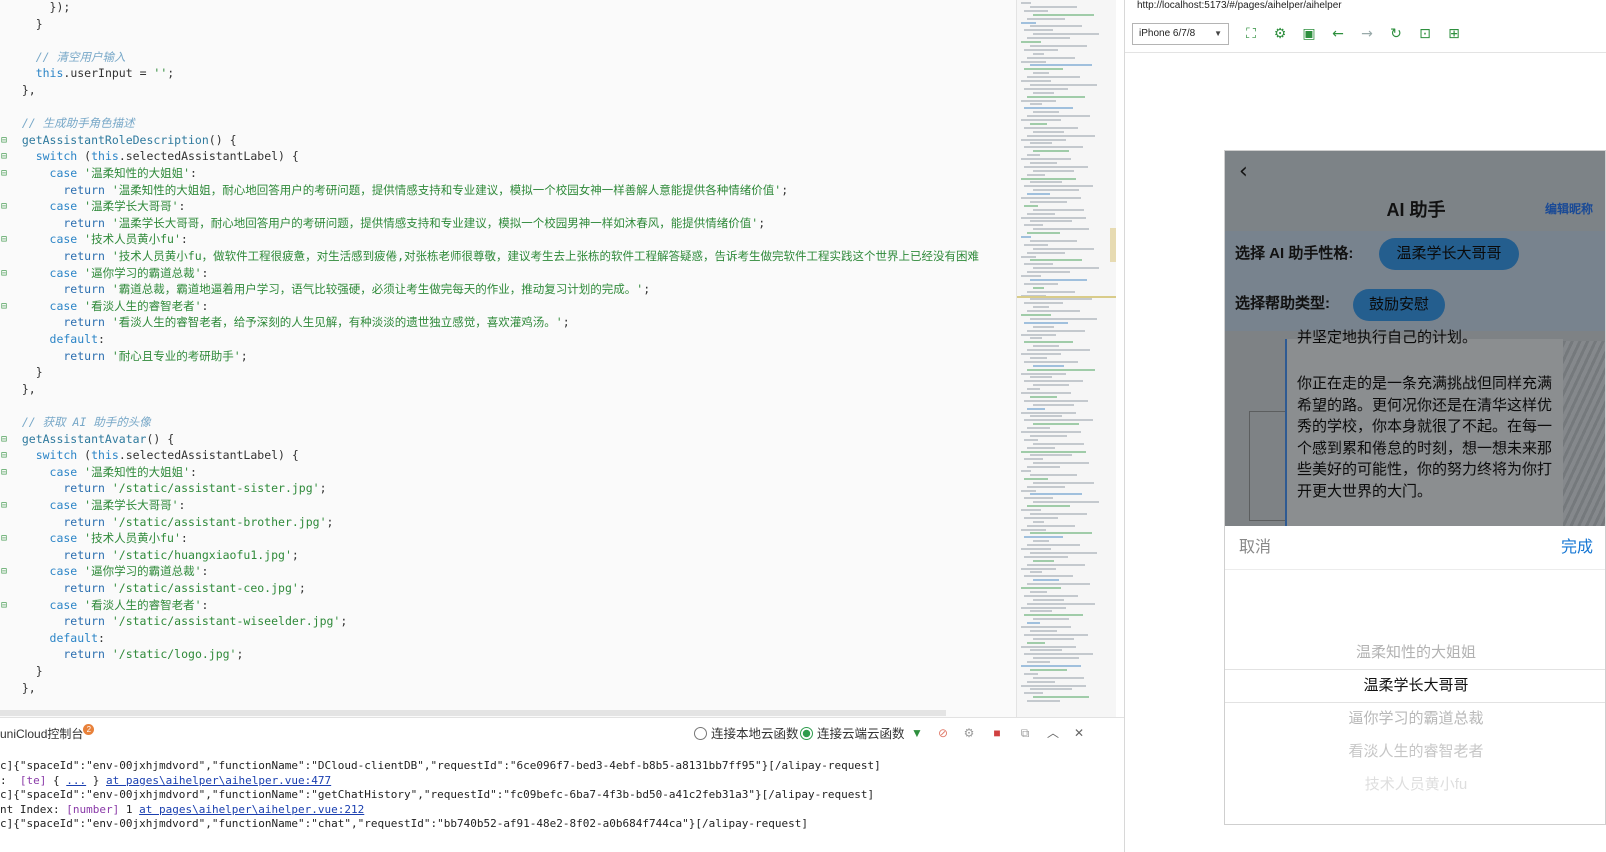 Image resolution: width=1606 pixels, height=852 pixels. I want to click on refresh-icon: ↻, so click(1396, 34).